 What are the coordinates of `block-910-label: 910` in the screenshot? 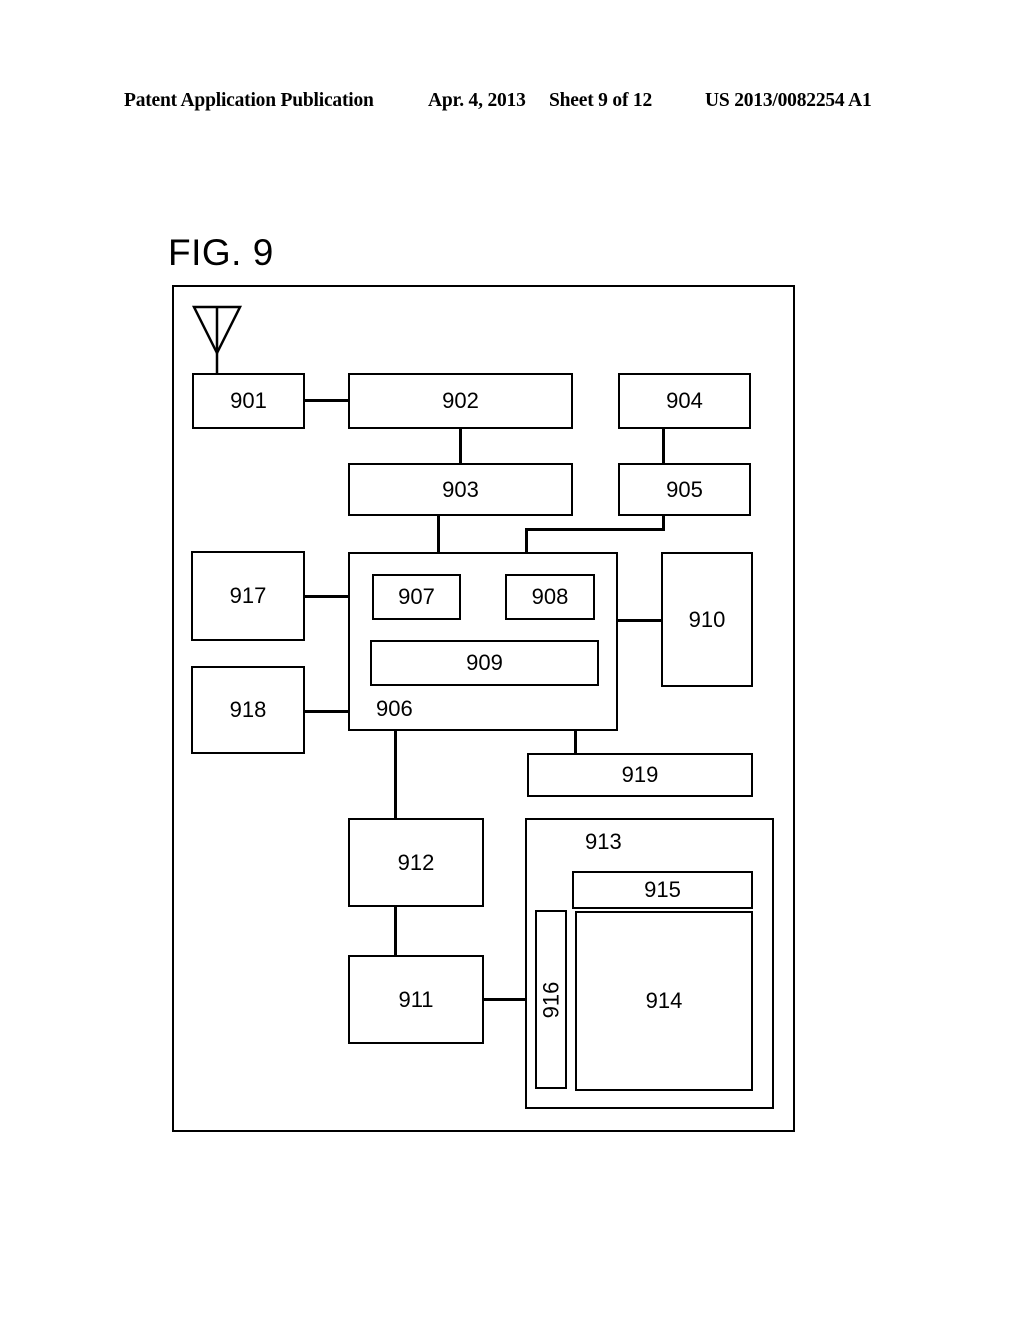 It's located at (707, 619).